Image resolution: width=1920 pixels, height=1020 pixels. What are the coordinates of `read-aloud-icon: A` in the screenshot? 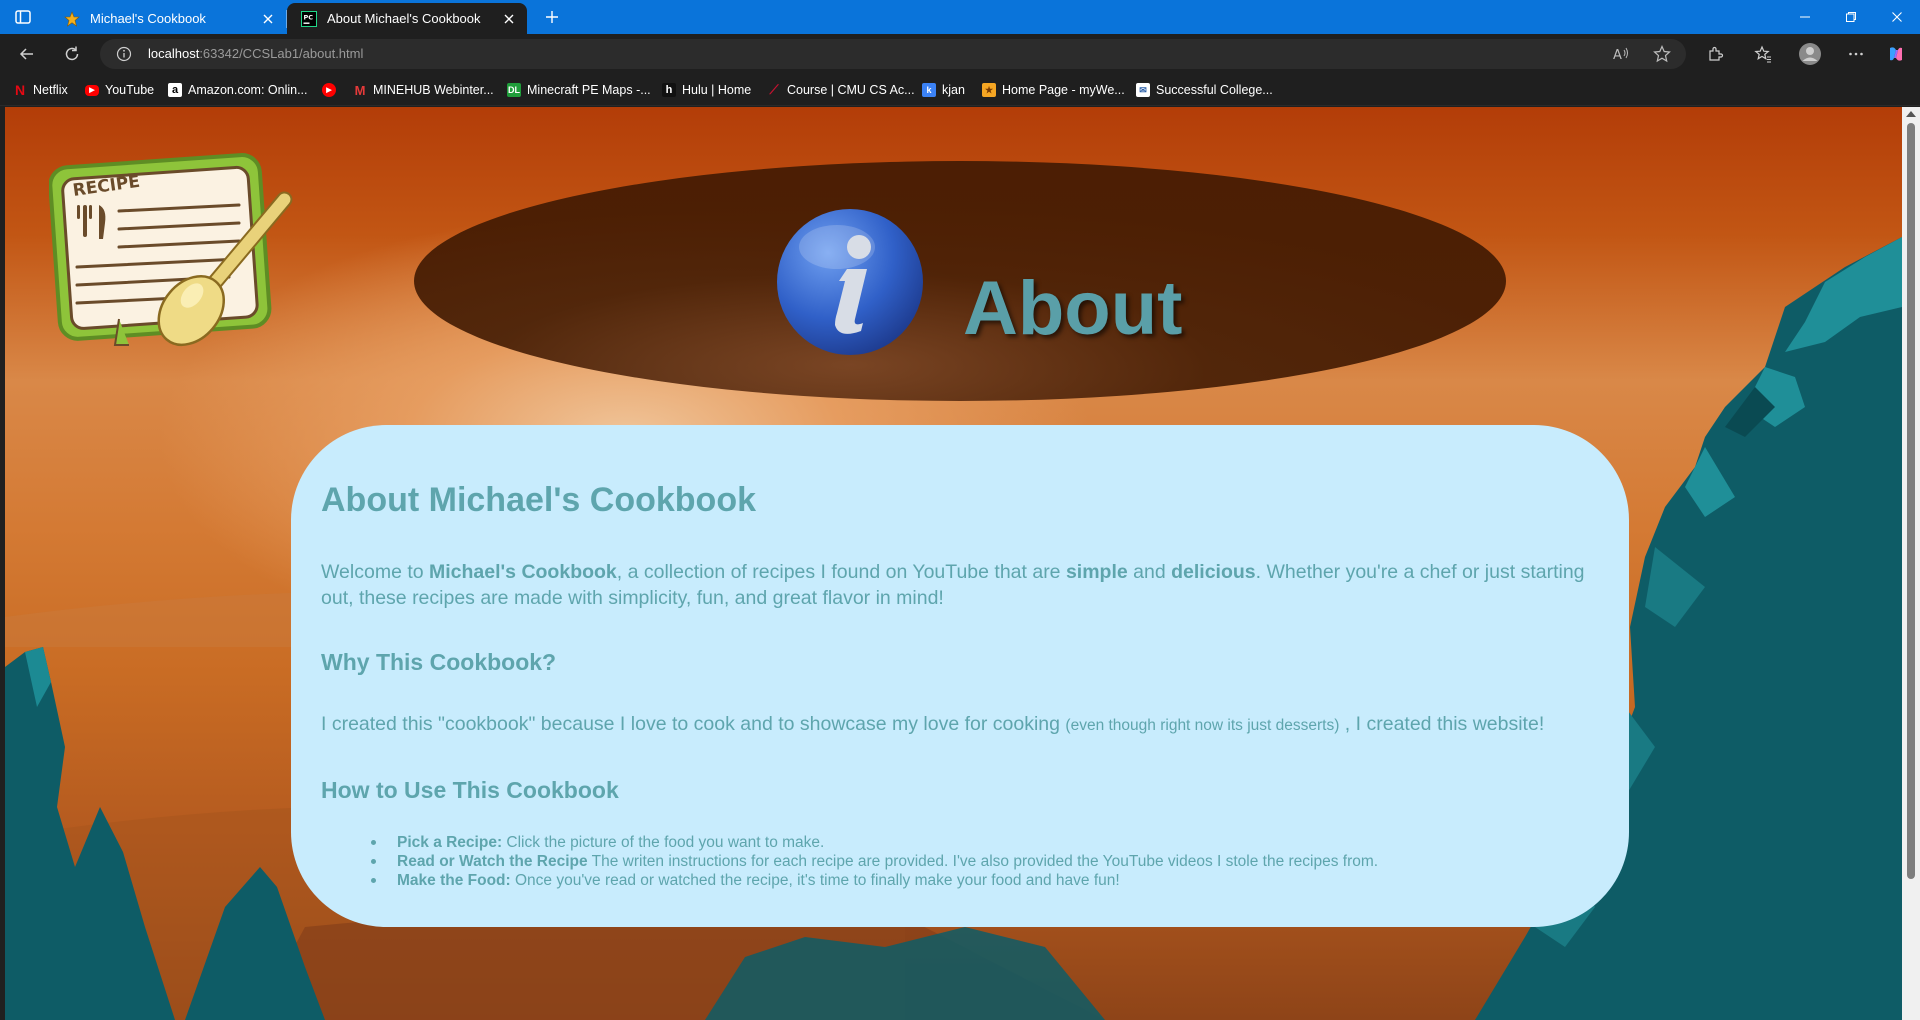 It's located at (1621, 54).